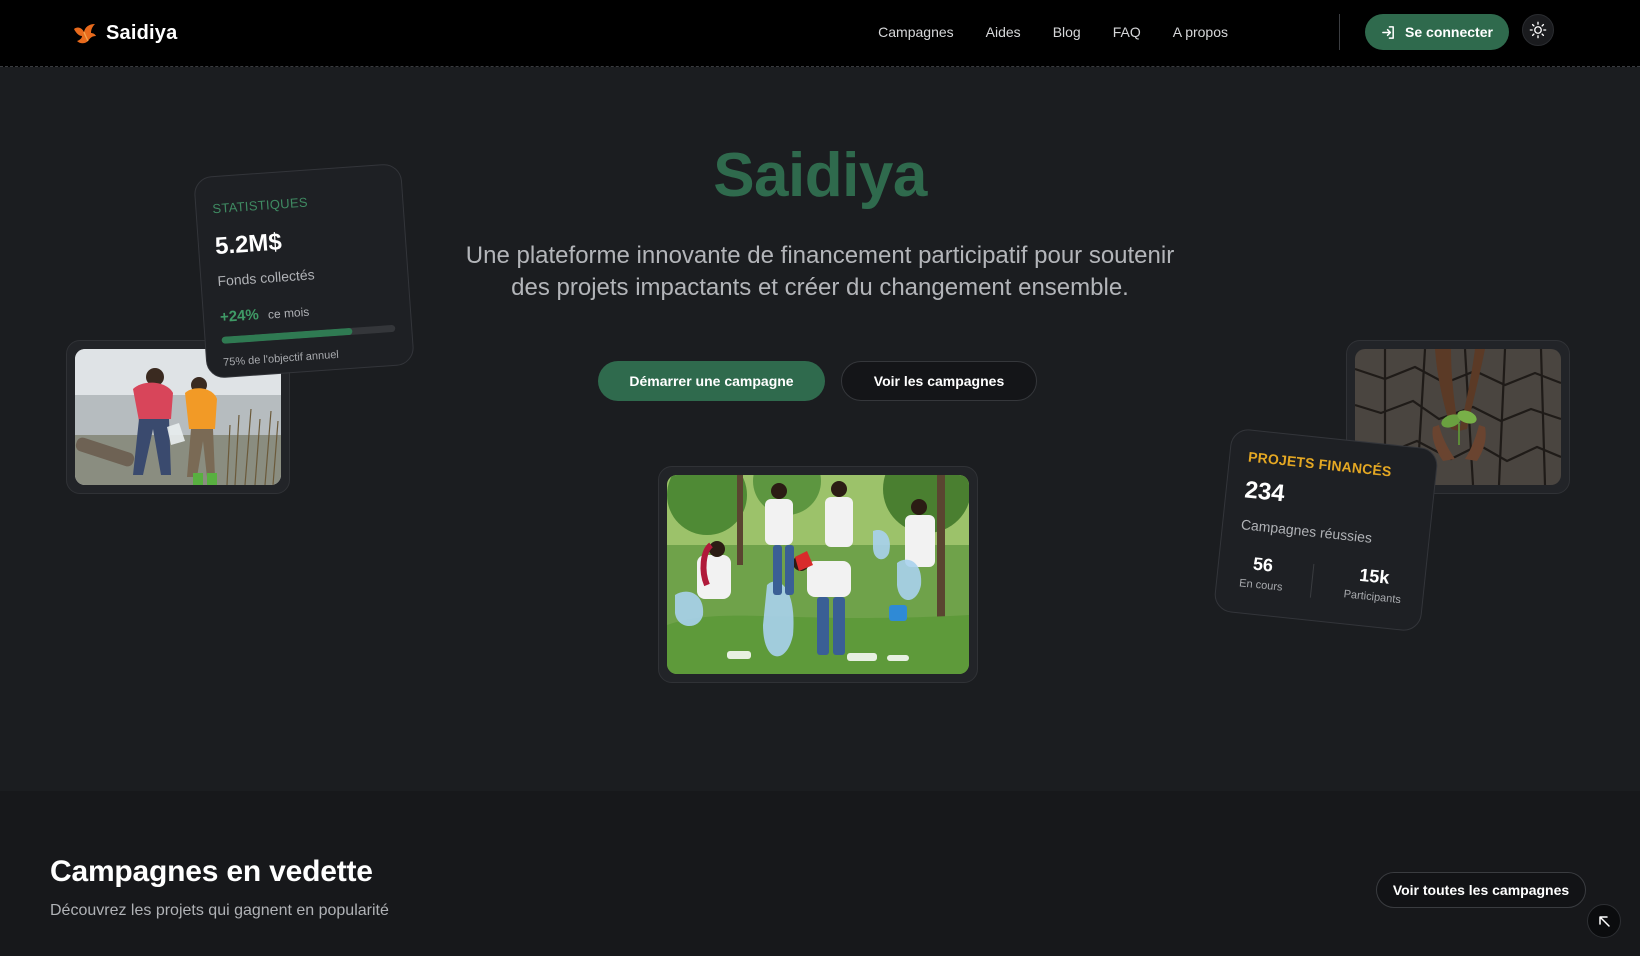 This screenshot has height=956, width=1640. I want to click on ongoing-stat: 56 En cours, so click(1262, 573).